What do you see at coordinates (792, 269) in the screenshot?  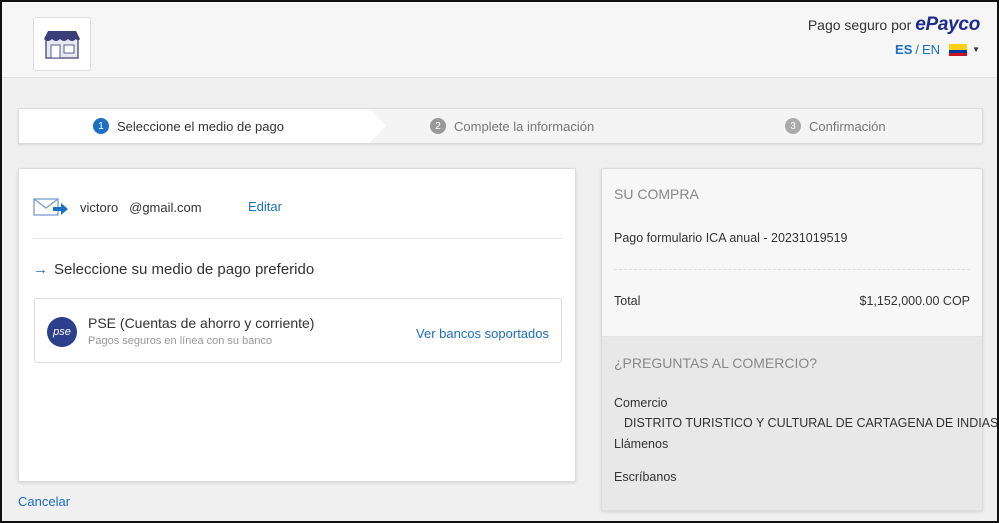 I see `dashed-divider` at bounding box center [792, 269].